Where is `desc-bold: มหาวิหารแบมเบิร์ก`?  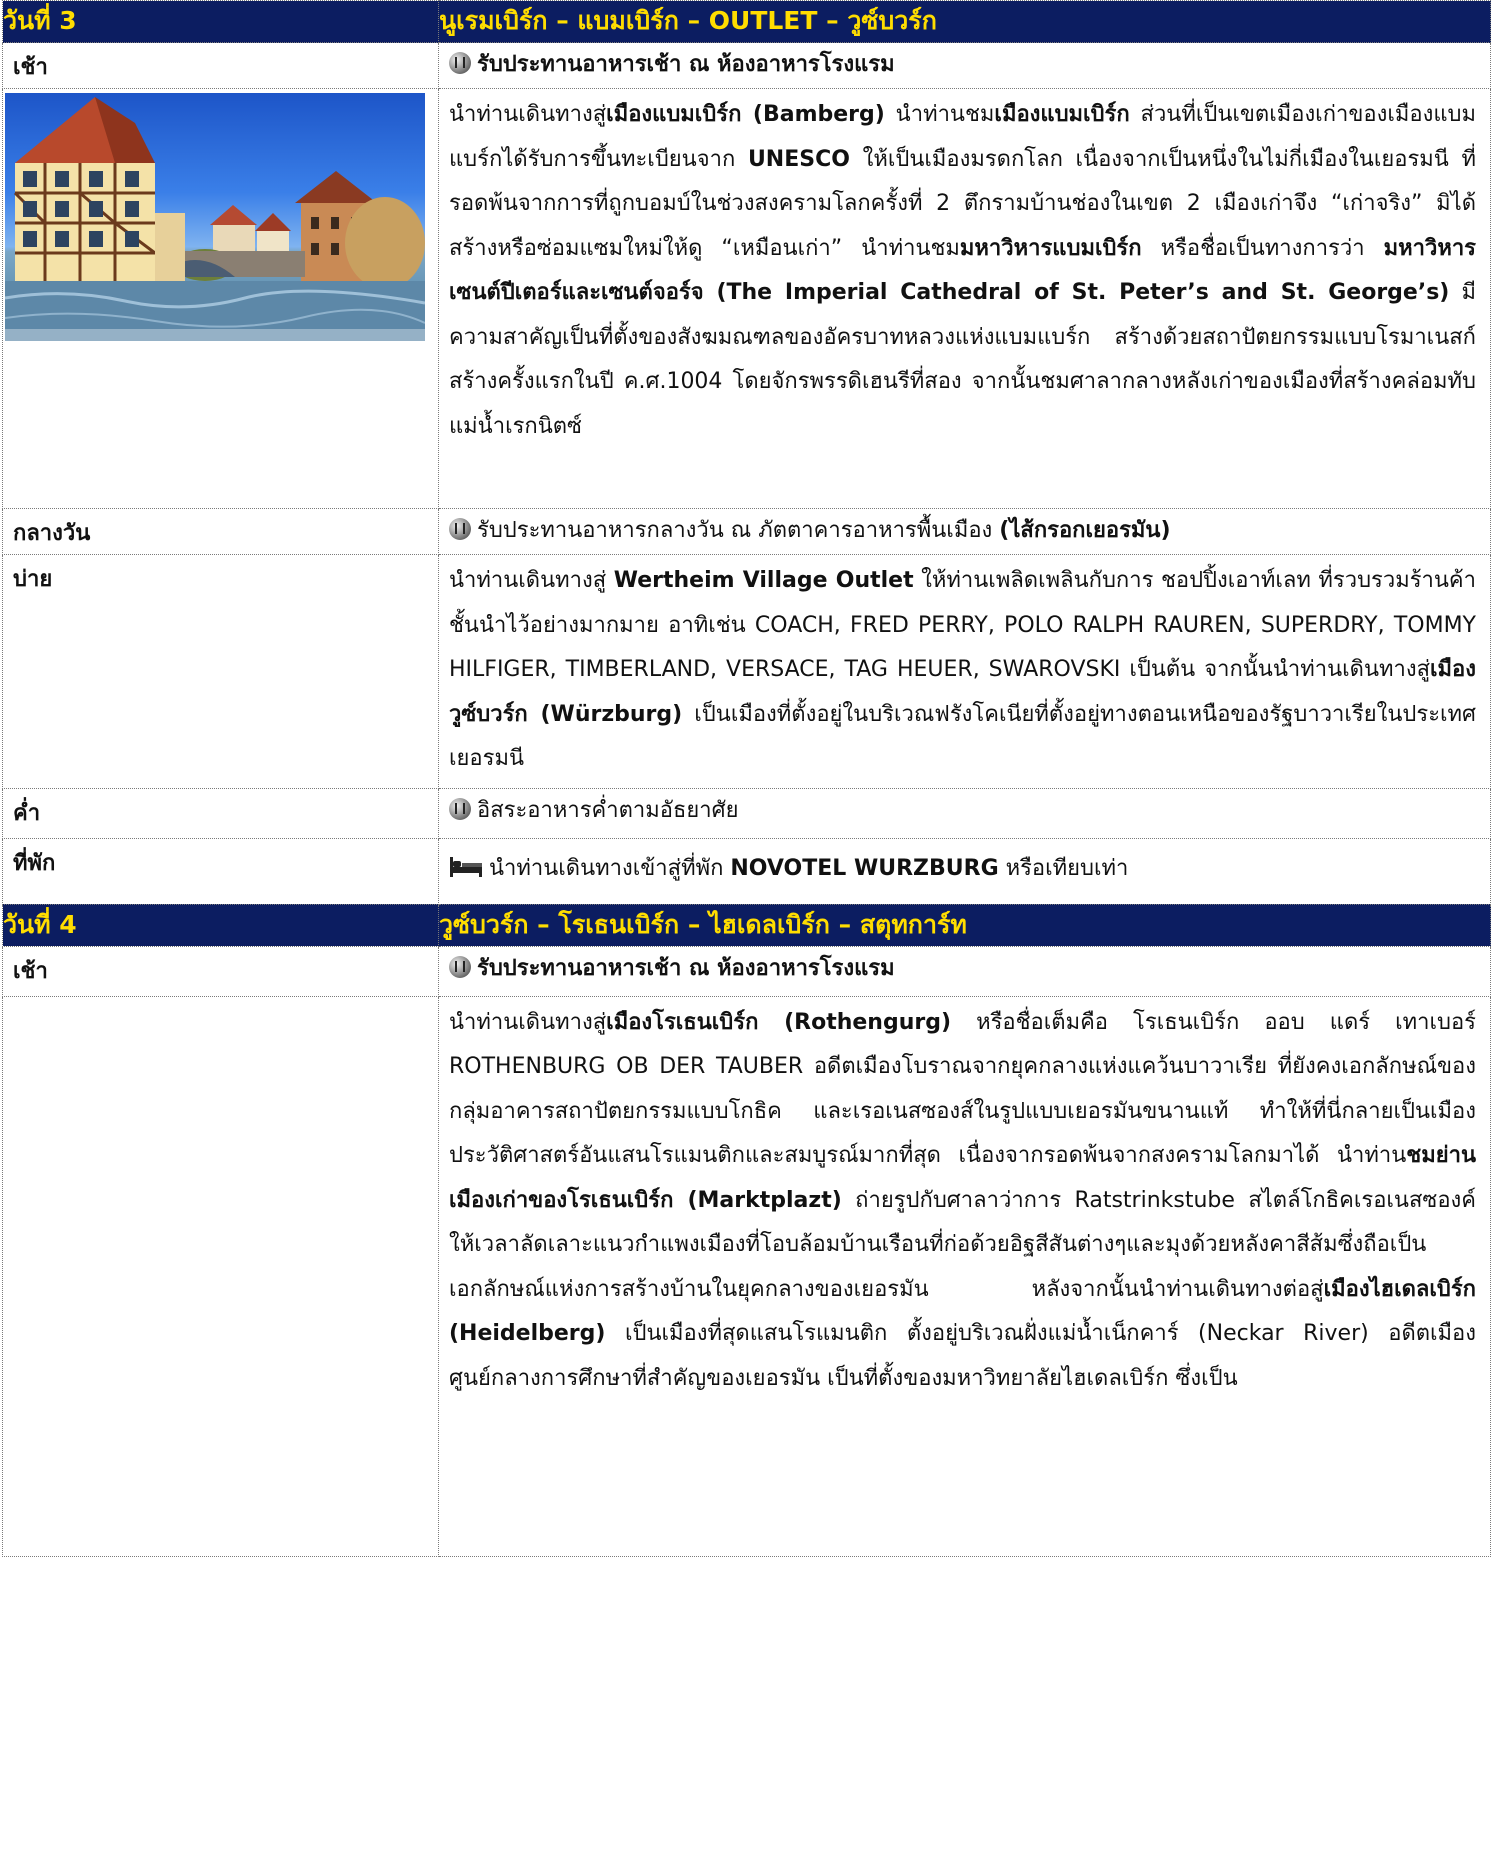 desc-bold: มหาวิหารแบมเบิร์ก is located at coordinates (1050, 248).